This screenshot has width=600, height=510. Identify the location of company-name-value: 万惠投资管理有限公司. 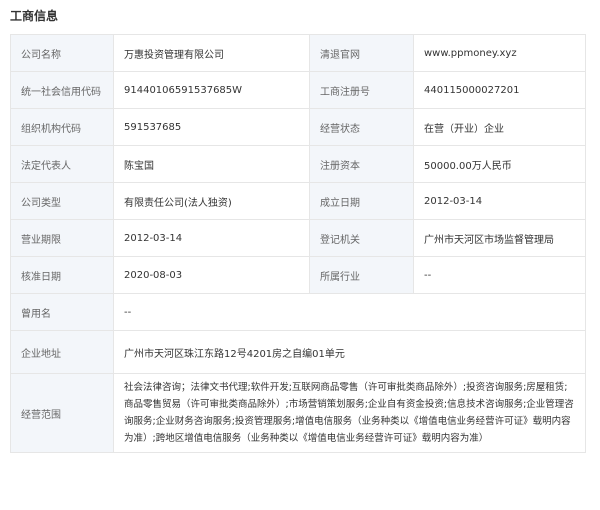
(211, 53).